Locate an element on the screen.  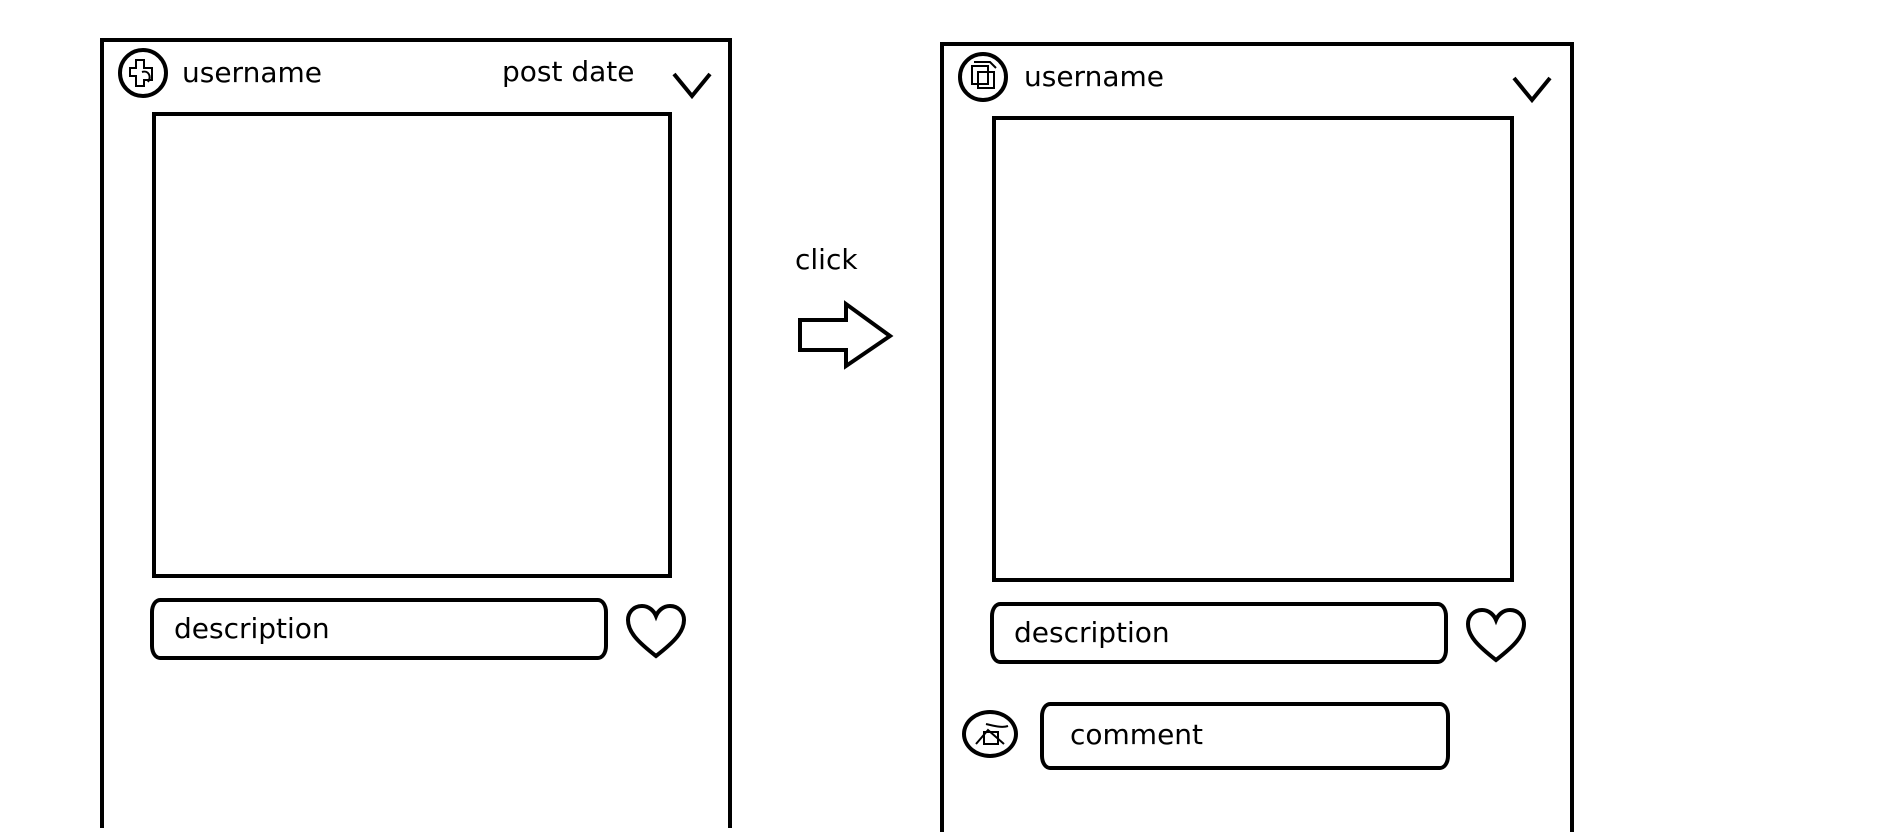
right-arrow-icon is located at coordinates (846, 335).